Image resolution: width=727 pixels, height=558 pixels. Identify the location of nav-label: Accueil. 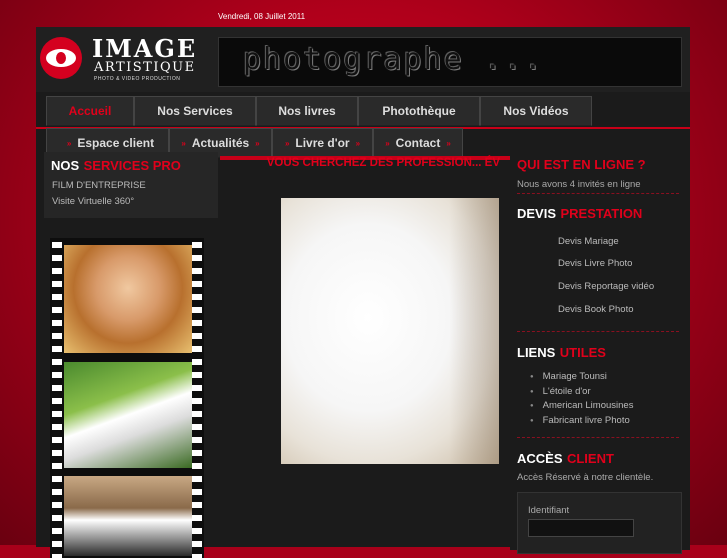
(90, 111).